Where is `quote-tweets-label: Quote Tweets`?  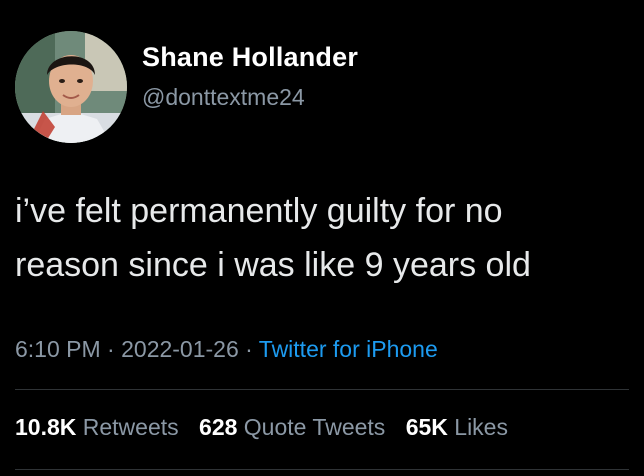 quote-tweets-label: Quote Tweets is located at coordinates (314, 427).